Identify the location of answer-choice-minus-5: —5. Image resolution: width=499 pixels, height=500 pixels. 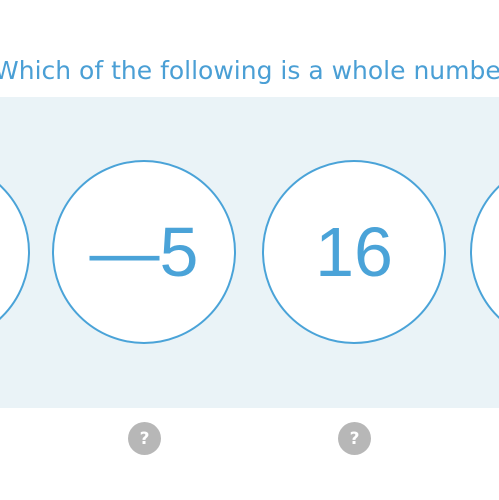
(144, 252).